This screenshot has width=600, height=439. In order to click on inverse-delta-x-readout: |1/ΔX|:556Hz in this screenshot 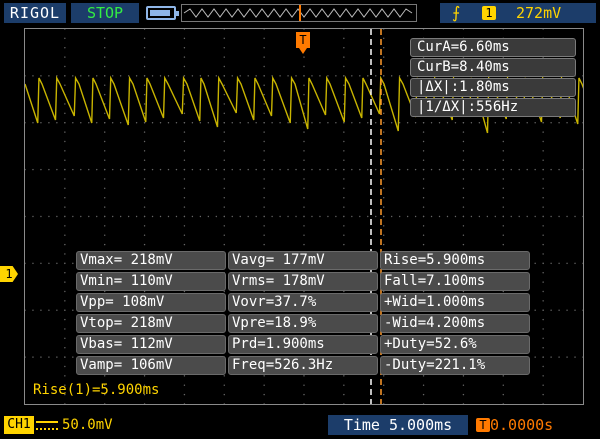, I will do `click(493, 107)`.